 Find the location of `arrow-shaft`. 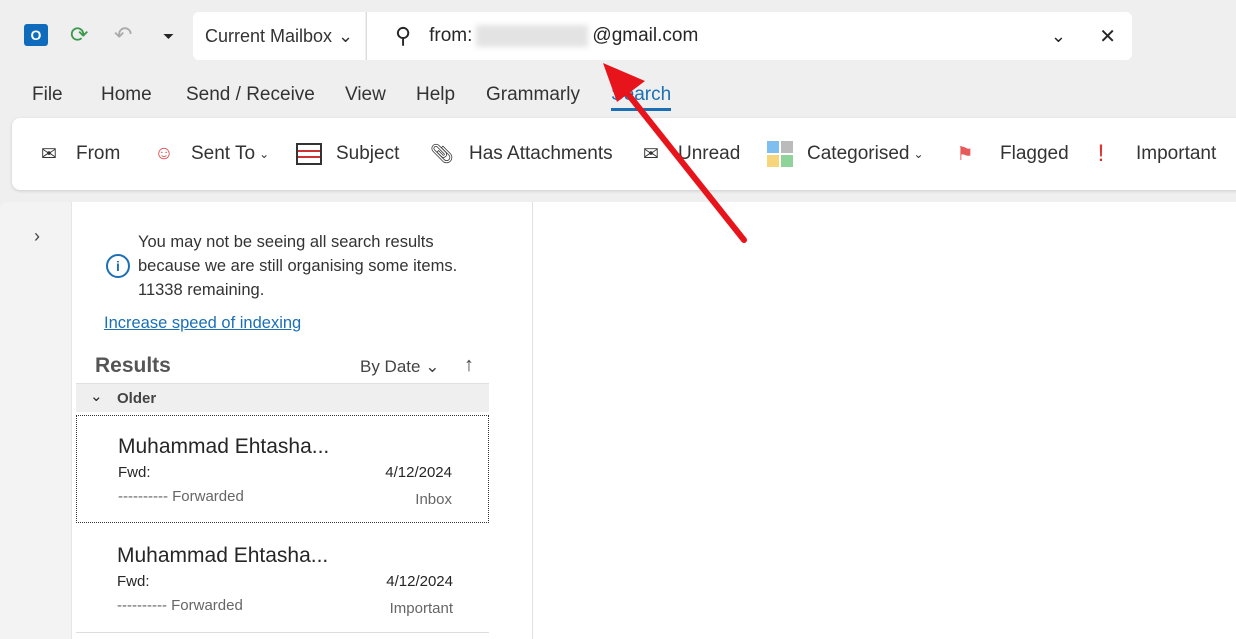

arrow-shaft is located at coordinates (682, 162).